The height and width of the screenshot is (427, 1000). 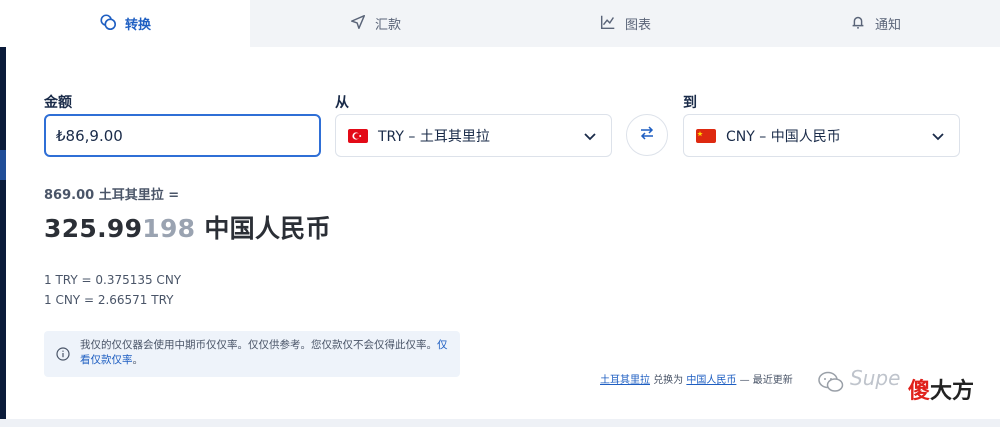 I want to click on watermark-text: 傻大方, so click(x=941, y=389).